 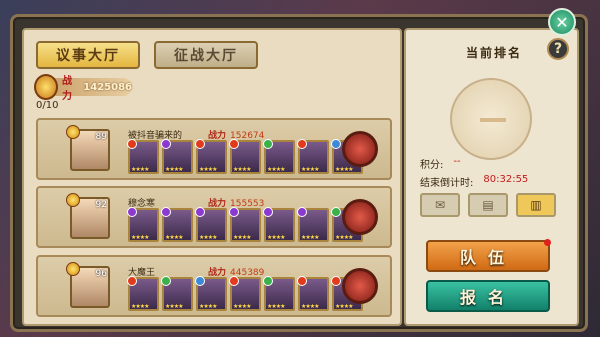 I want to click on notification-dot, so click(x=547, y=242).